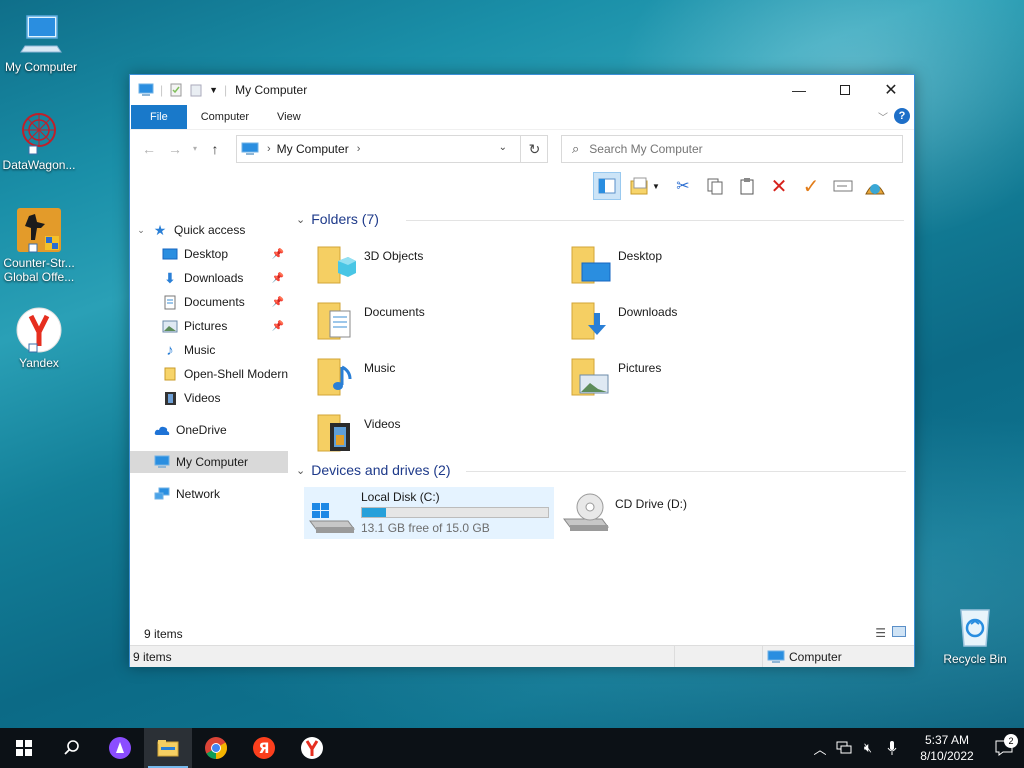 This screenshot has width=1024, height=768. I want to click on delete-button: ✕, so click(779, 186).